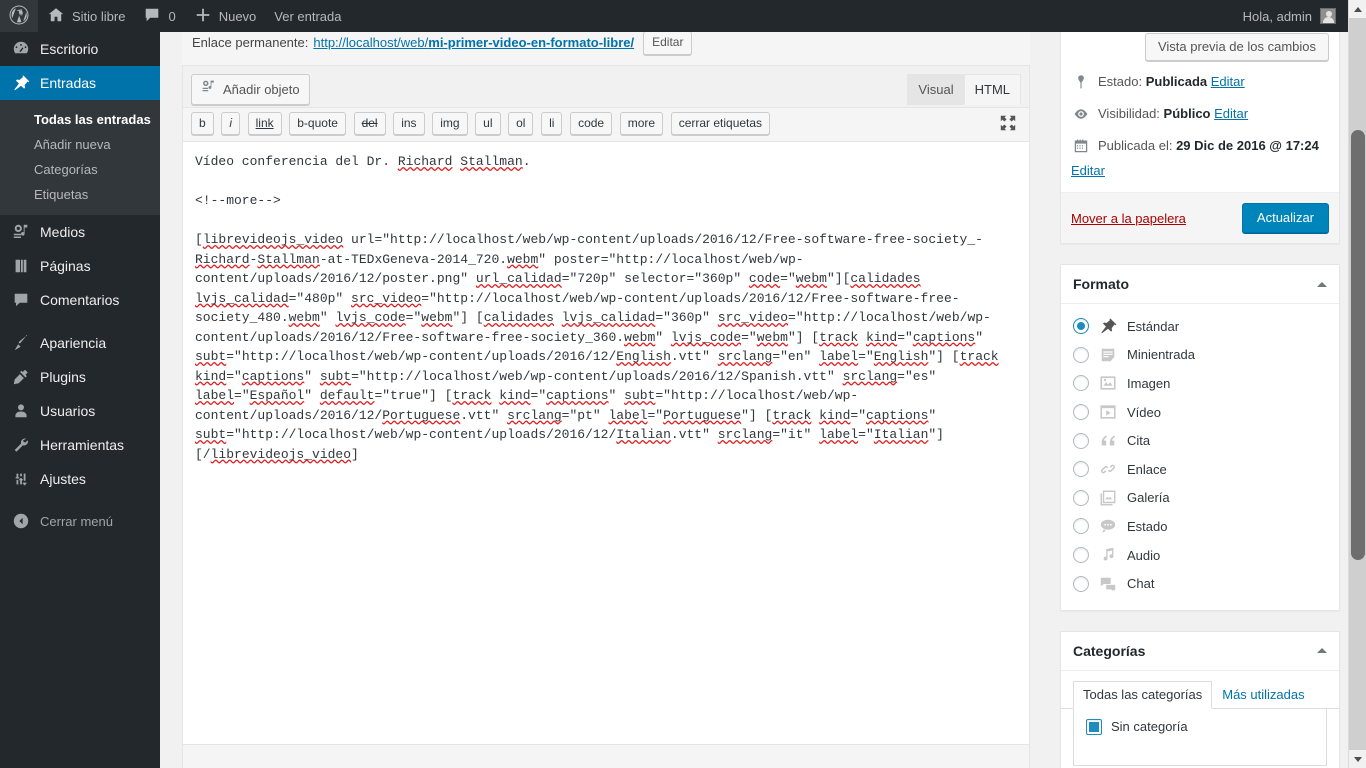  Describe the element at coordinates (61, 194) in the screenshot. I see `submenu-label-etiquetas: Etiquetas` at that location.